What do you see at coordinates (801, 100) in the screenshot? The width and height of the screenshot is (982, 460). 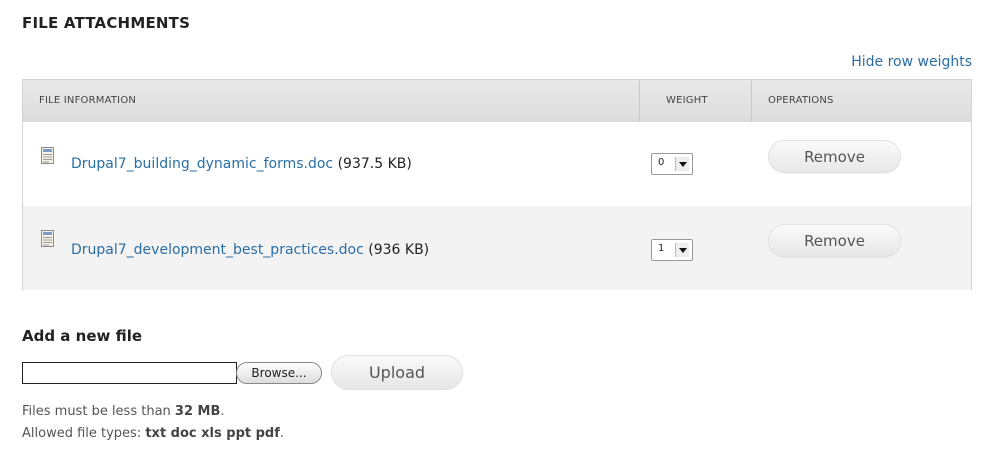 I see `header-operations: OPERATIONS` at bounding box center [801, 100].